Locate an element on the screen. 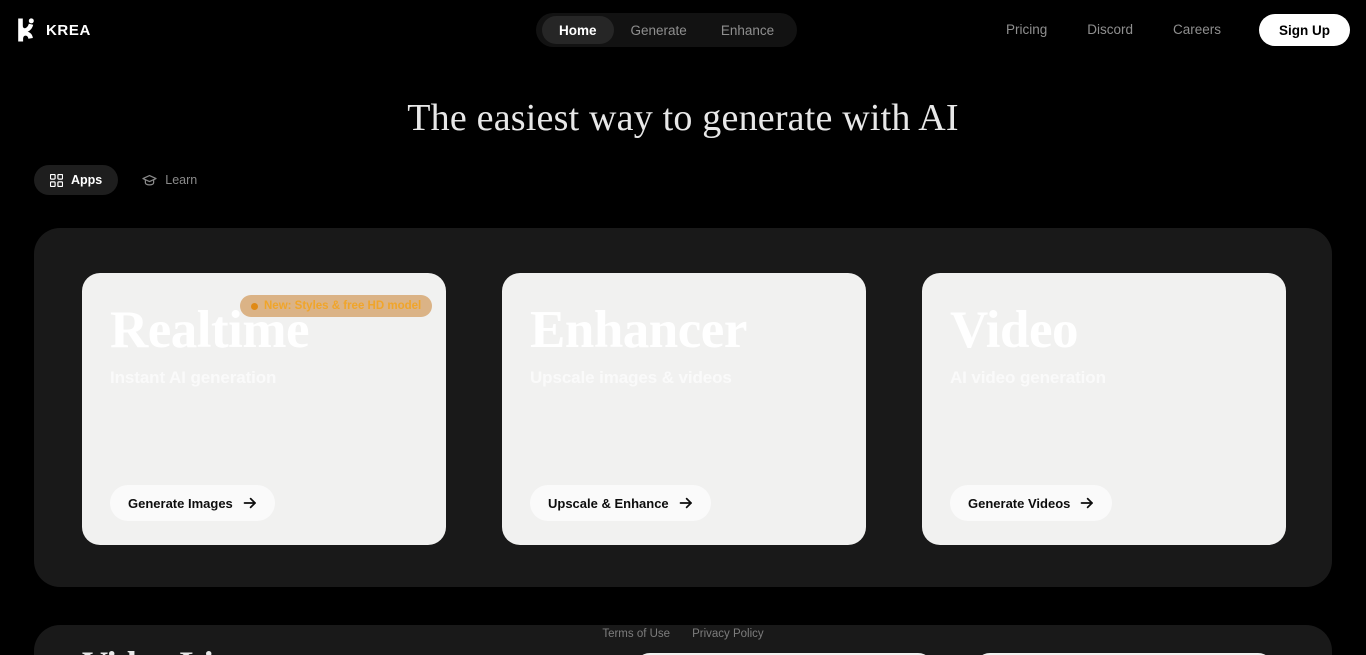  generate-images-button: Generate Images is located at coordinates (192, 503).